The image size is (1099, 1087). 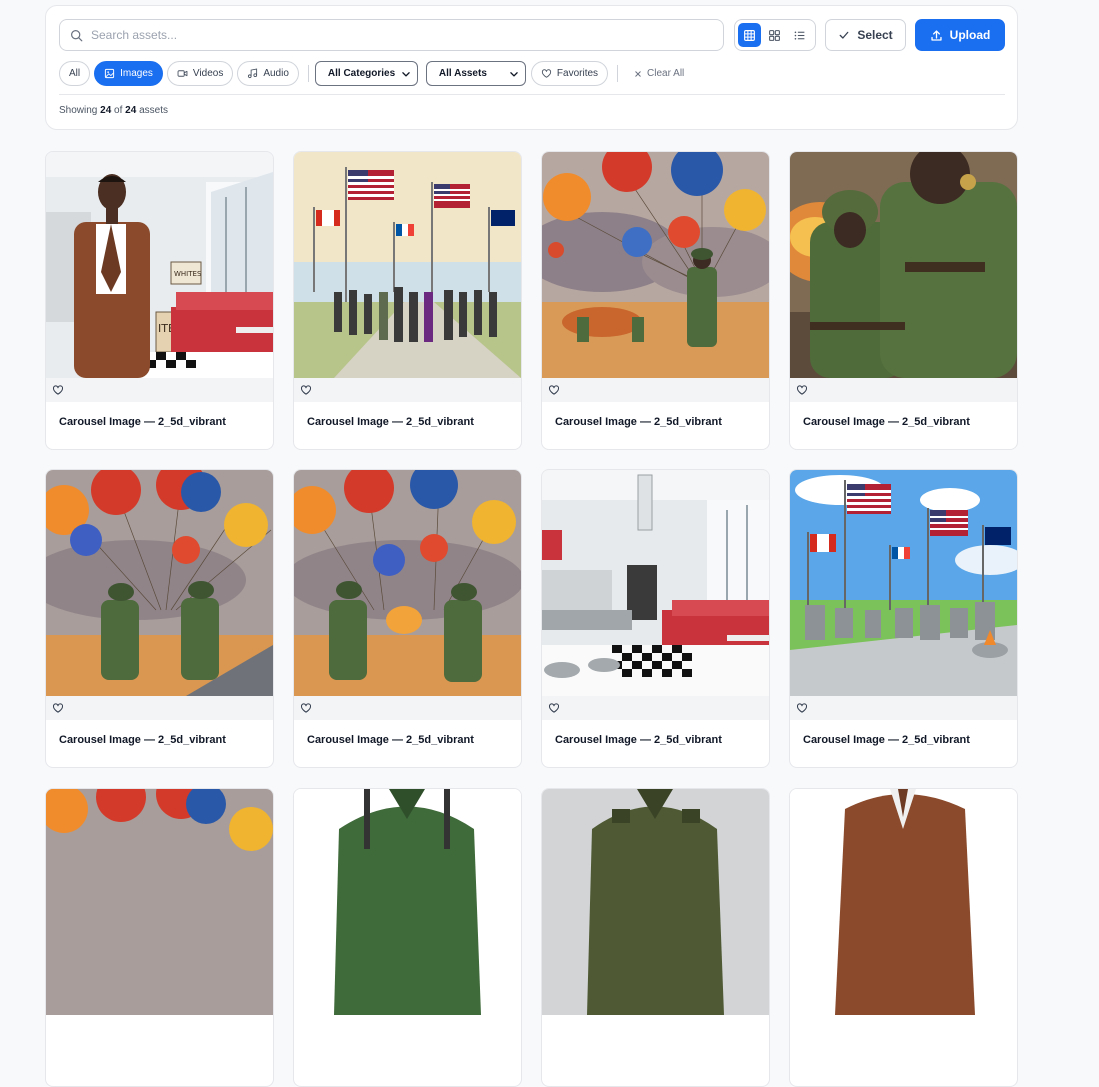 I want to click on view-grid-large-button, so click(x=749, y=35).